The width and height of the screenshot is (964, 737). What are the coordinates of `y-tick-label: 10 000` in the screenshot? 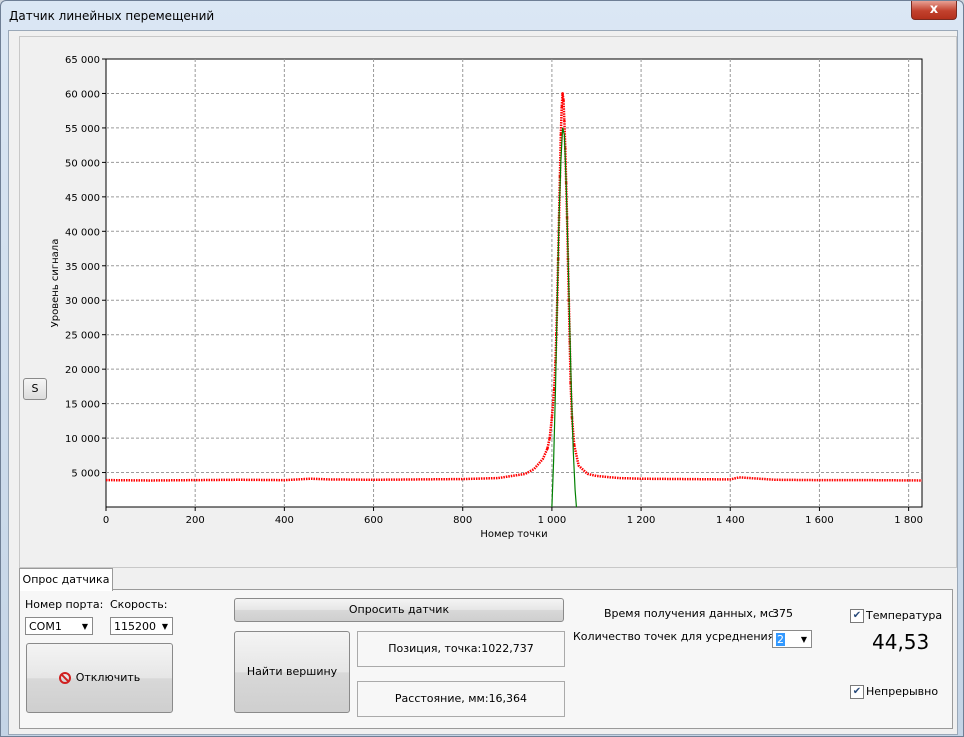 It's located at (82, 439).